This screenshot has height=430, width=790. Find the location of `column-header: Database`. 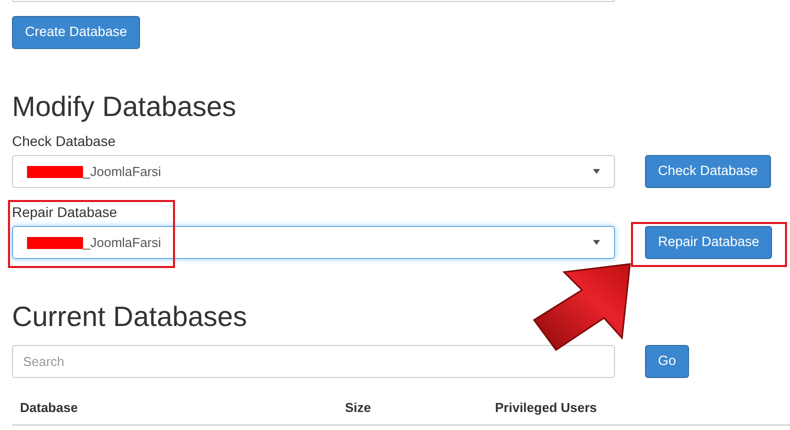

column-header: Database is located at coordinates (49, 408).